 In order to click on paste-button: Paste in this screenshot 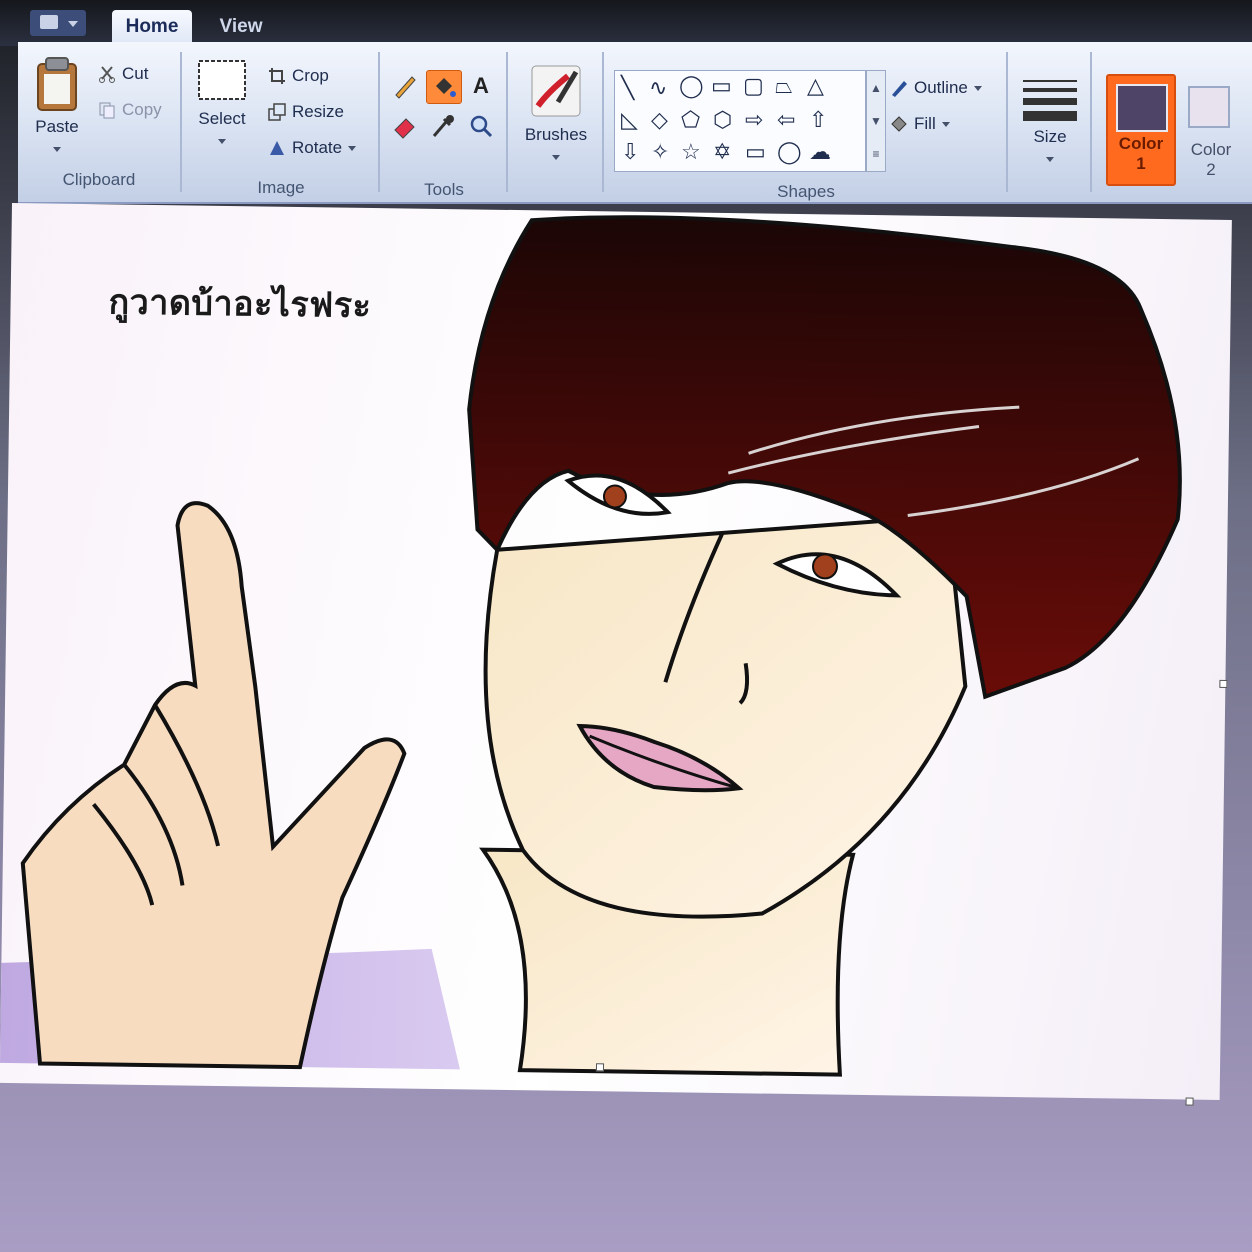, I will do `click(57, 106)`.